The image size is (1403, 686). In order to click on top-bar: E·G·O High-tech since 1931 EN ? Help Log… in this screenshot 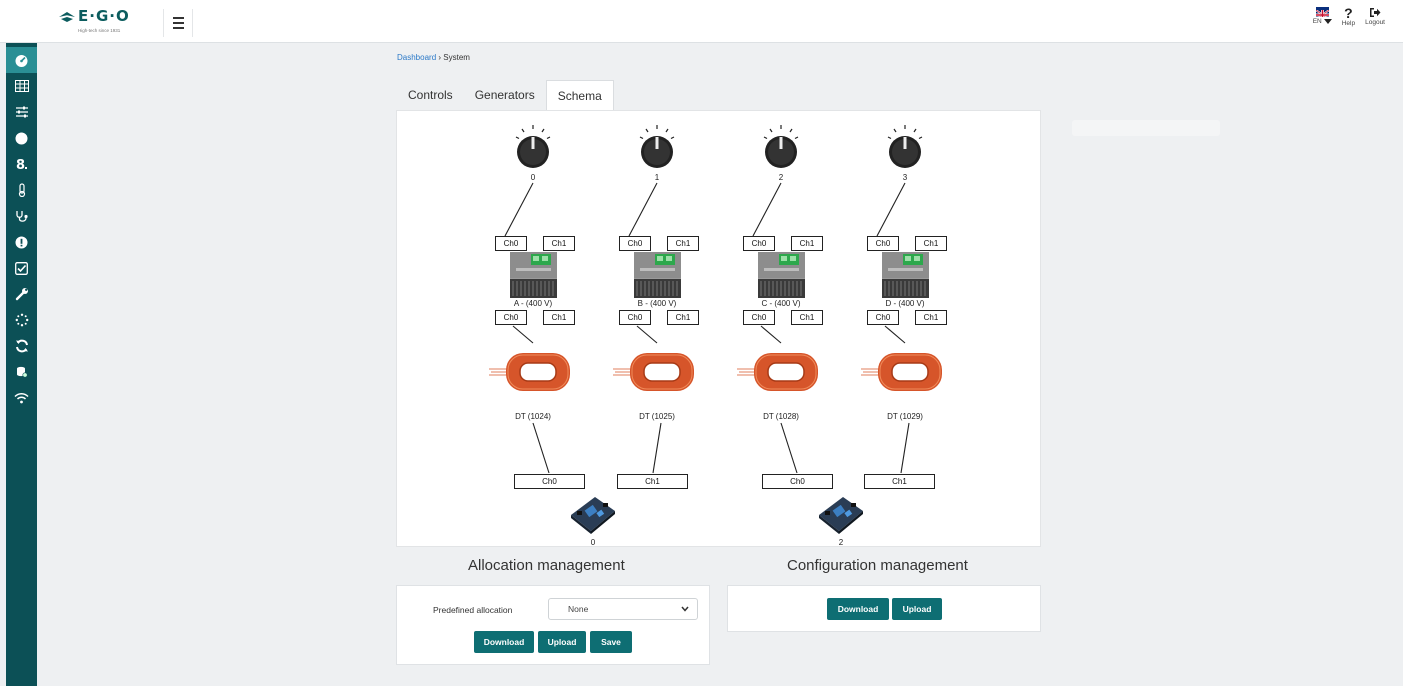, I will do `click(701, 21)`.